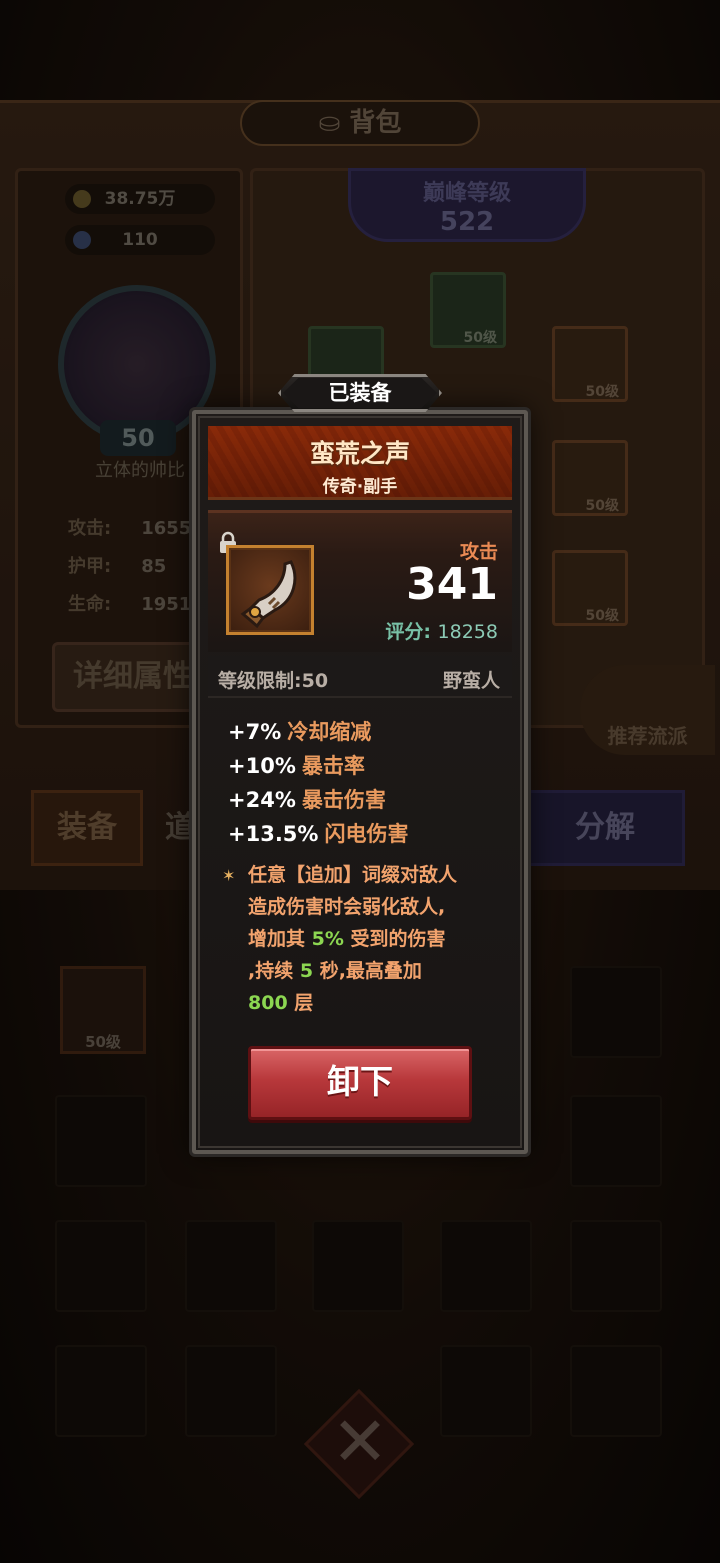  Describe the element at coordinates (307, 800) in the screenshot. I see `affix-row: +24% 暴击伤害` at that location.